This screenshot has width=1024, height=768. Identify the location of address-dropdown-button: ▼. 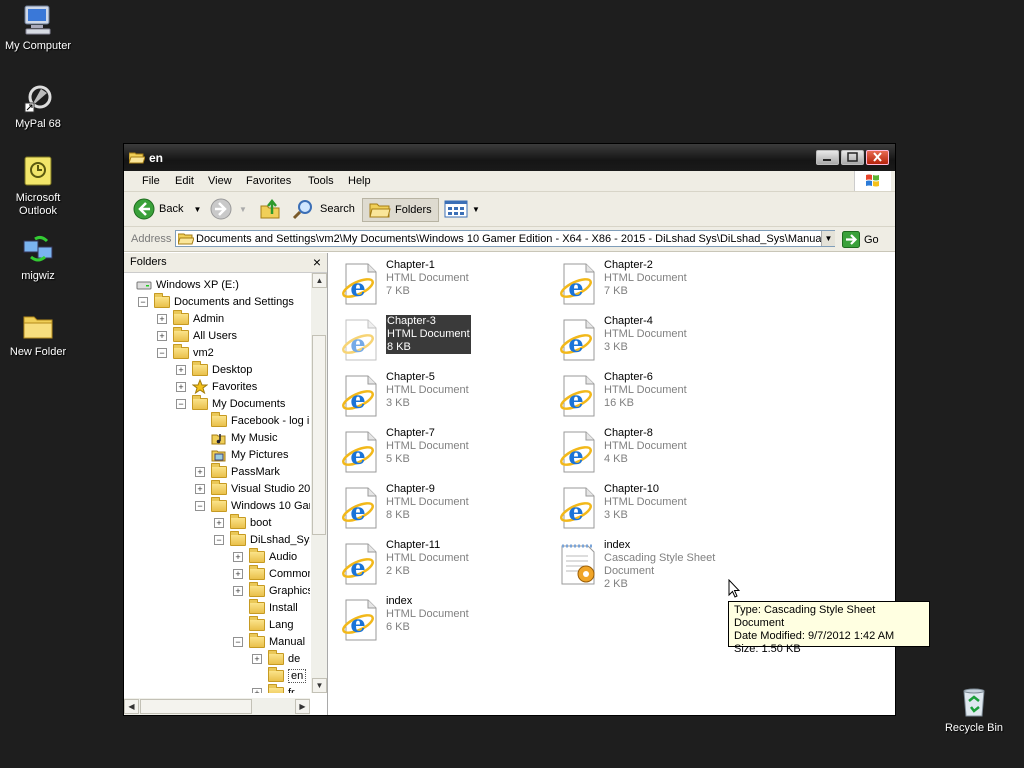
(828, 238).